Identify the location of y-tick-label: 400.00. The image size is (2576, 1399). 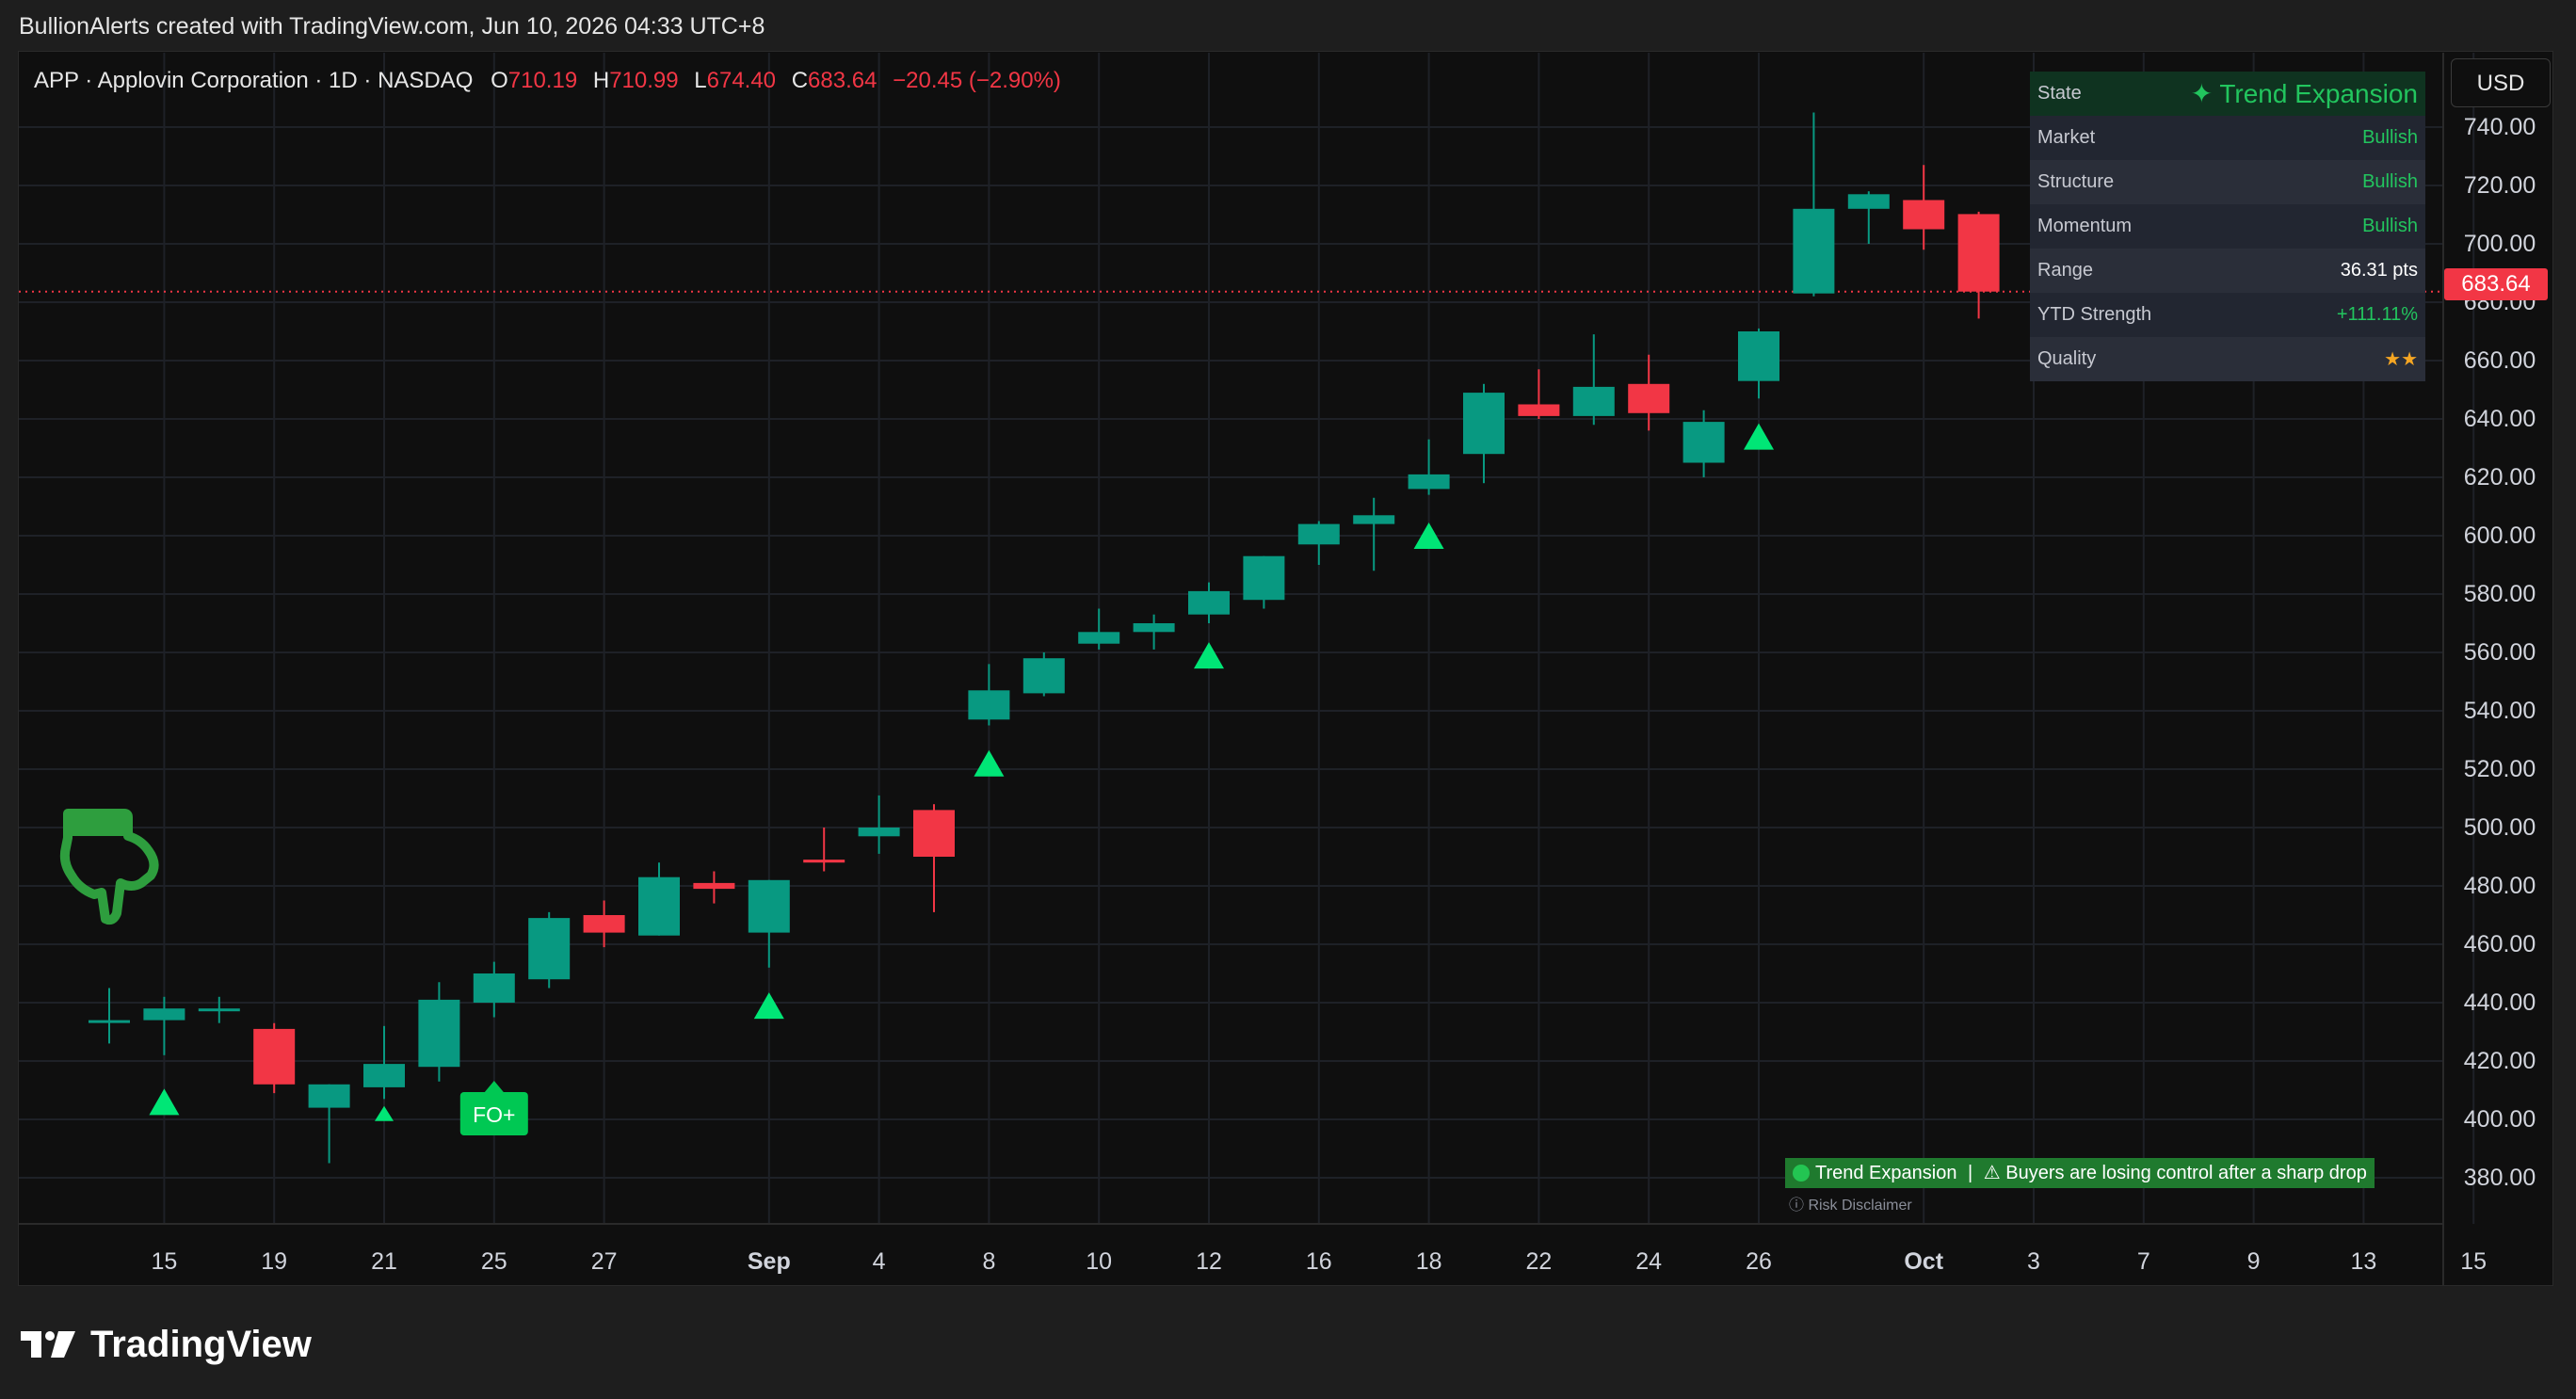
(2500, 1119).